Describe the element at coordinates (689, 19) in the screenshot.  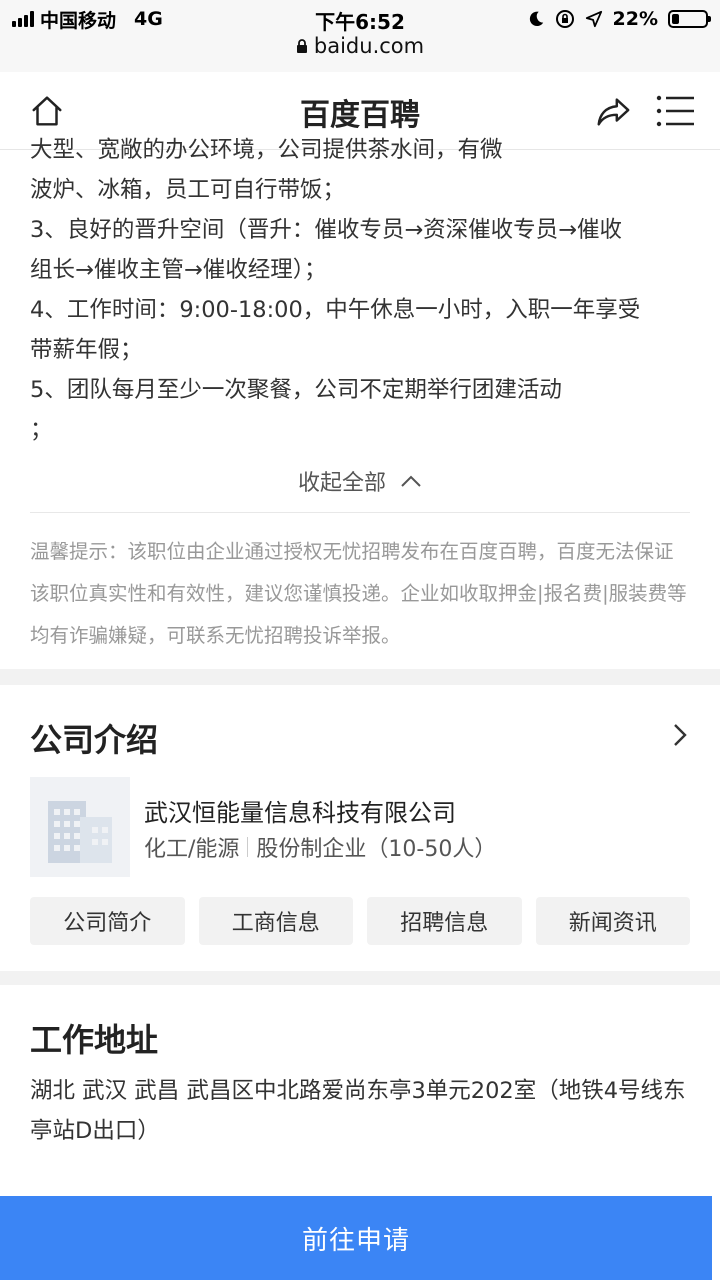
I see `battery-icon` at that location.